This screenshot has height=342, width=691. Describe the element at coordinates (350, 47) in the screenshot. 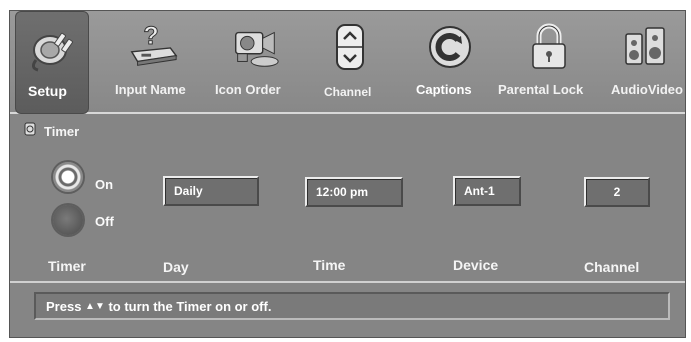

I see `channel-arrows-icon` at that location.